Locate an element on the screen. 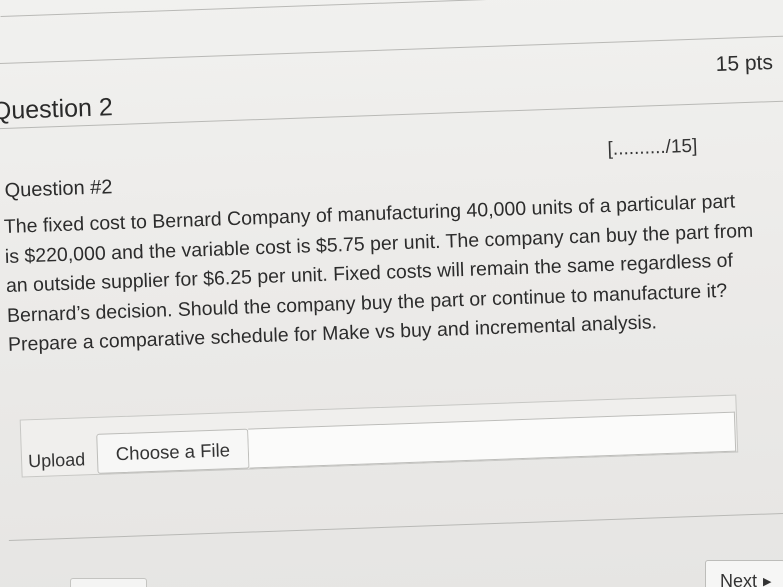  previous-button is located at coordinates (108, 582).